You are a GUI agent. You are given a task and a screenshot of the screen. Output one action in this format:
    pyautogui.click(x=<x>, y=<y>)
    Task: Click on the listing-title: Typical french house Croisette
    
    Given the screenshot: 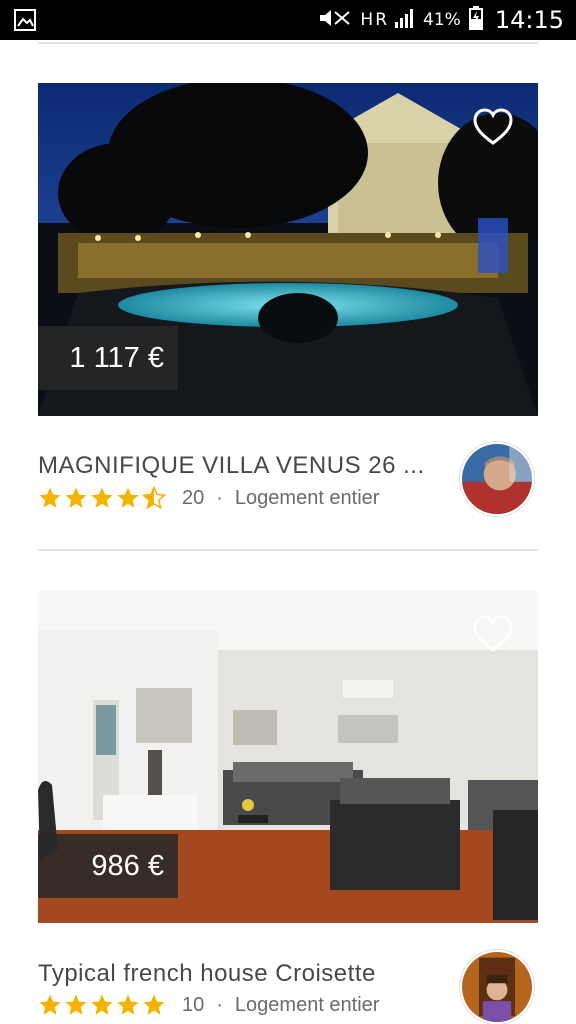 What is the action you would take?
    pyautogui.click(x=243, y=974)
    